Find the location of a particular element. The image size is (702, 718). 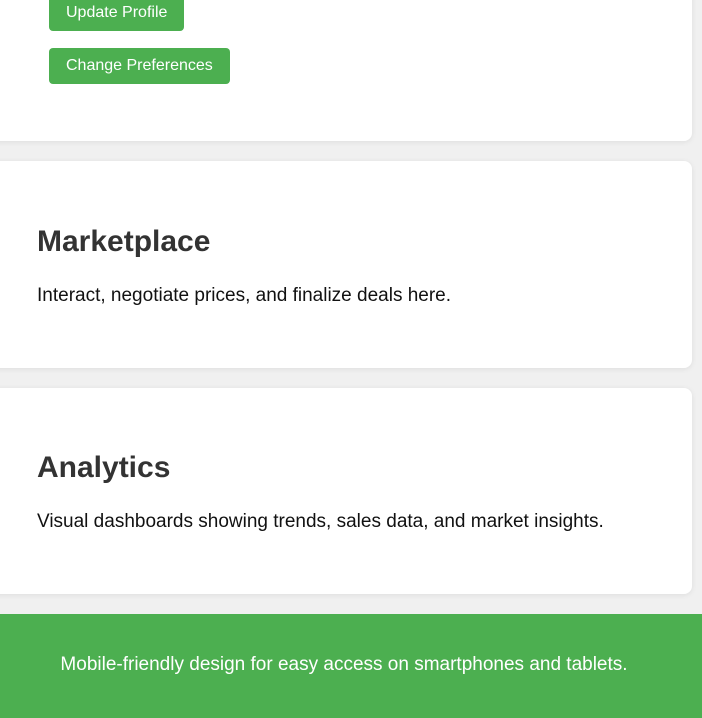

change-preferences-button: Change Preferences is located at coordinates (139, 66).